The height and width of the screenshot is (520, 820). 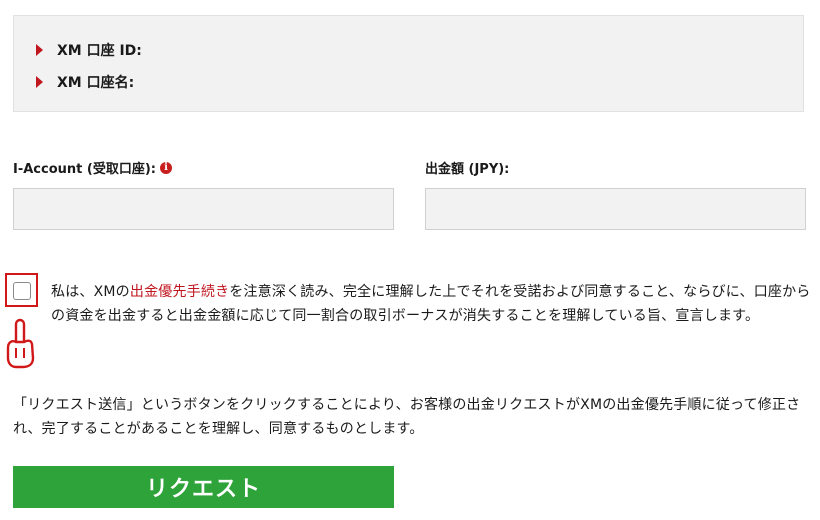 What do you see at coordinates (96, 83) in the screenshot?
I see `account-name-label: XM 口座名:` at bounding box center [96, 83].